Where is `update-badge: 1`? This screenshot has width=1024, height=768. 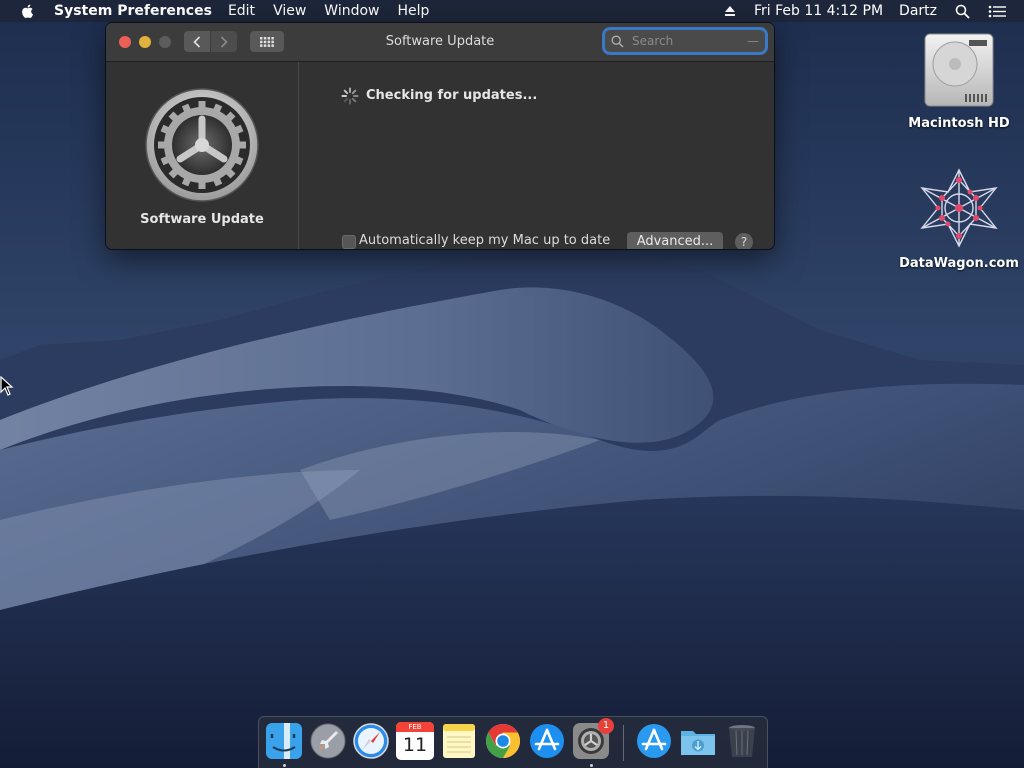
update-badge: 1 is located at coordinates (606, 726).